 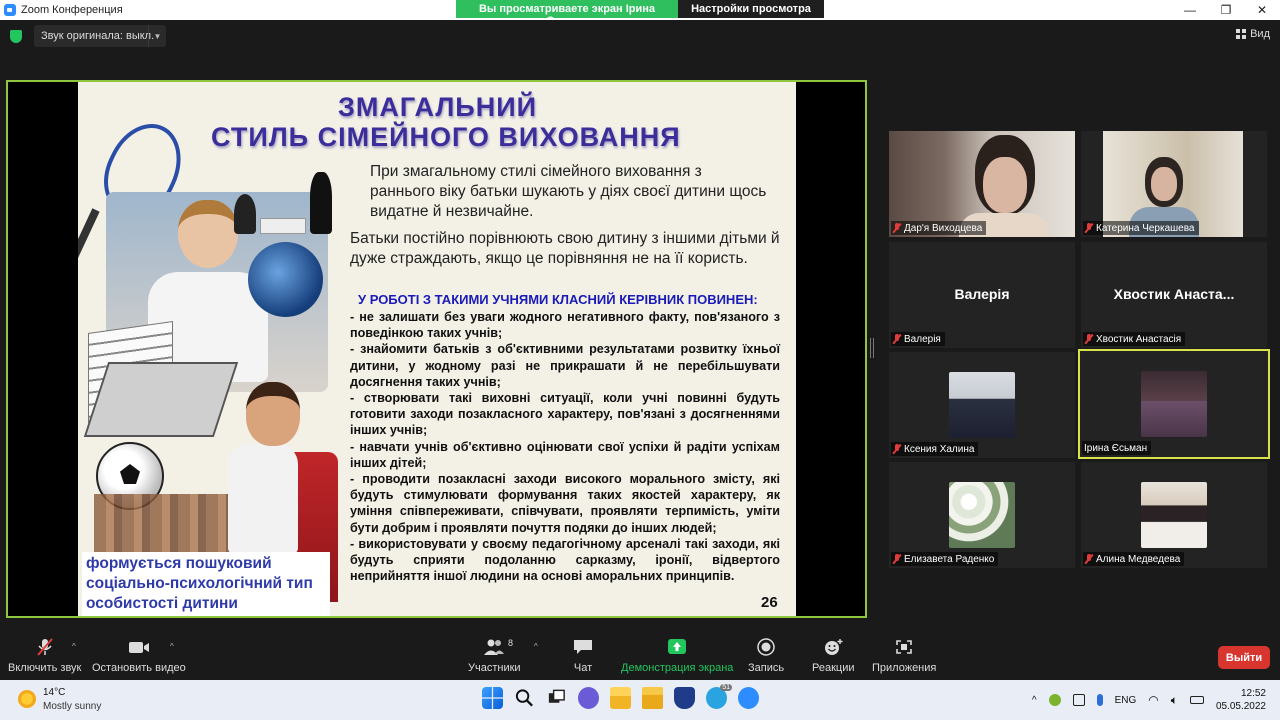 What do you see at coordinates (652, 698) in the screenshot?
I see `folder-icon` at bounding box center [652, 698].